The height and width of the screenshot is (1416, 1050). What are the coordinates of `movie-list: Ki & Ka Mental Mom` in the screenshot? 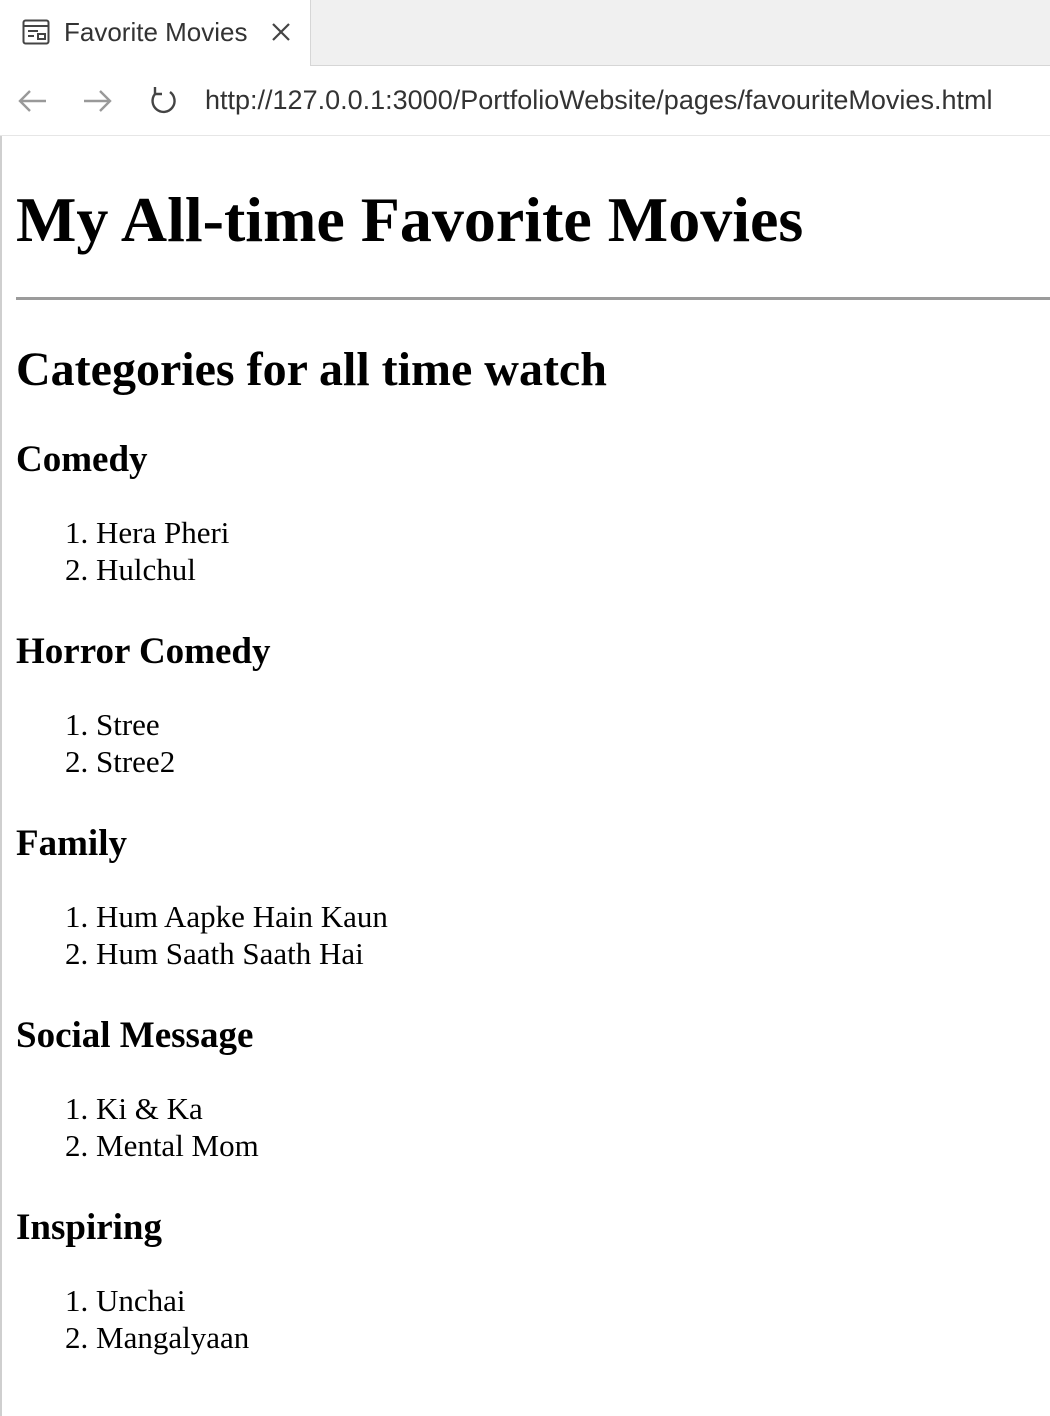 It's located at (516, 1127).